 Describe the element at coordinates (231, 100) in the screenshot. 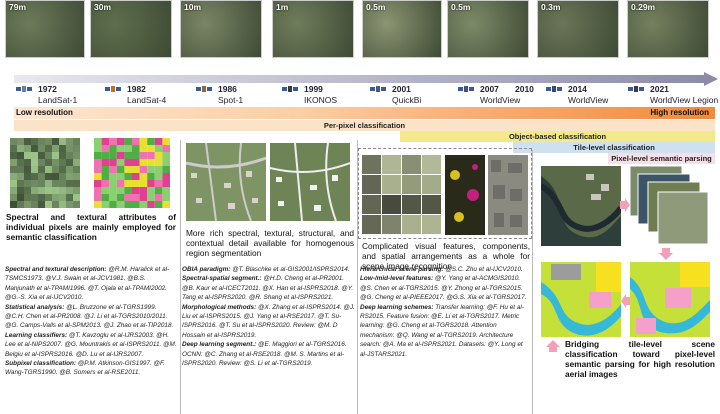

I see `satellite-name: Spot-1` at that location.